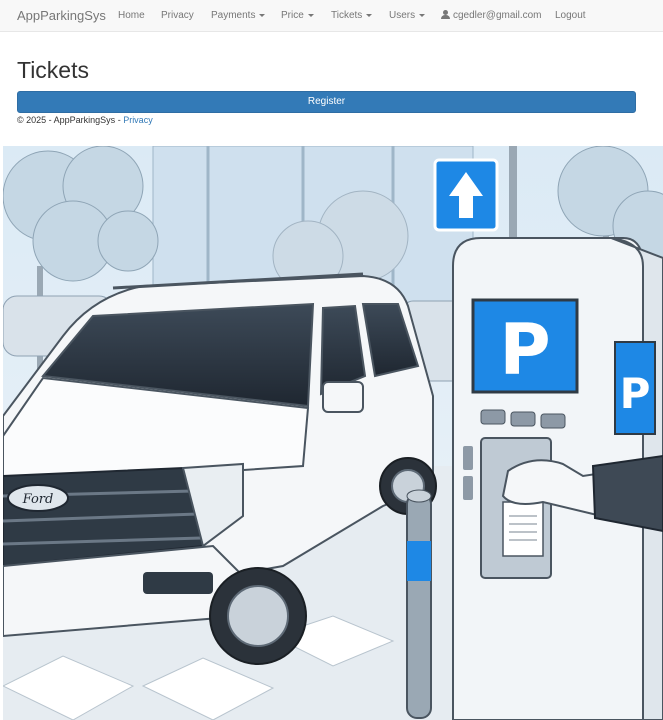 This screenshot has width=663, height=720. Describe the element at coordinates (570, 15) in the screenshot. I see `nav-logout: Logout` at that location.